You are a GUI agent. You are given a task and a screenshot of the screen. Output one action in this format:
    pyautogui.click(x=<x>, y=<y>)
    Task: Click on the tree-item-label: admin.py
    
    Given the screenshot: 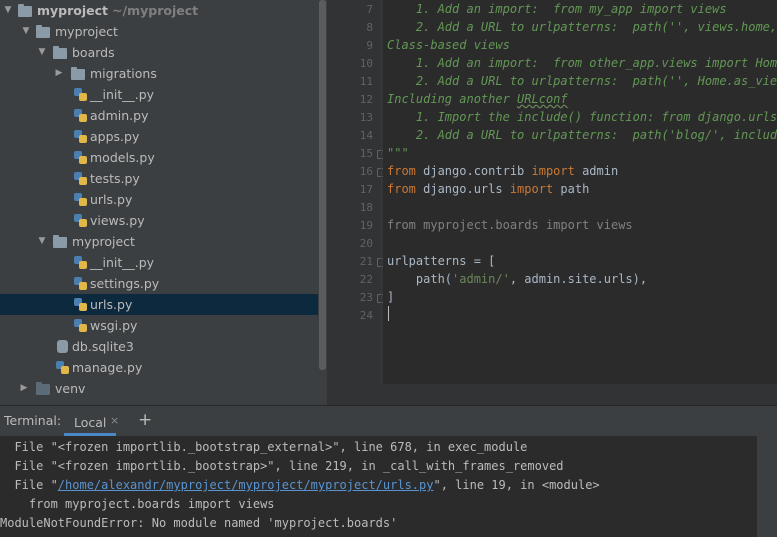 What is the action you would take?
    pyautogui.click(x=119, y=115)
    